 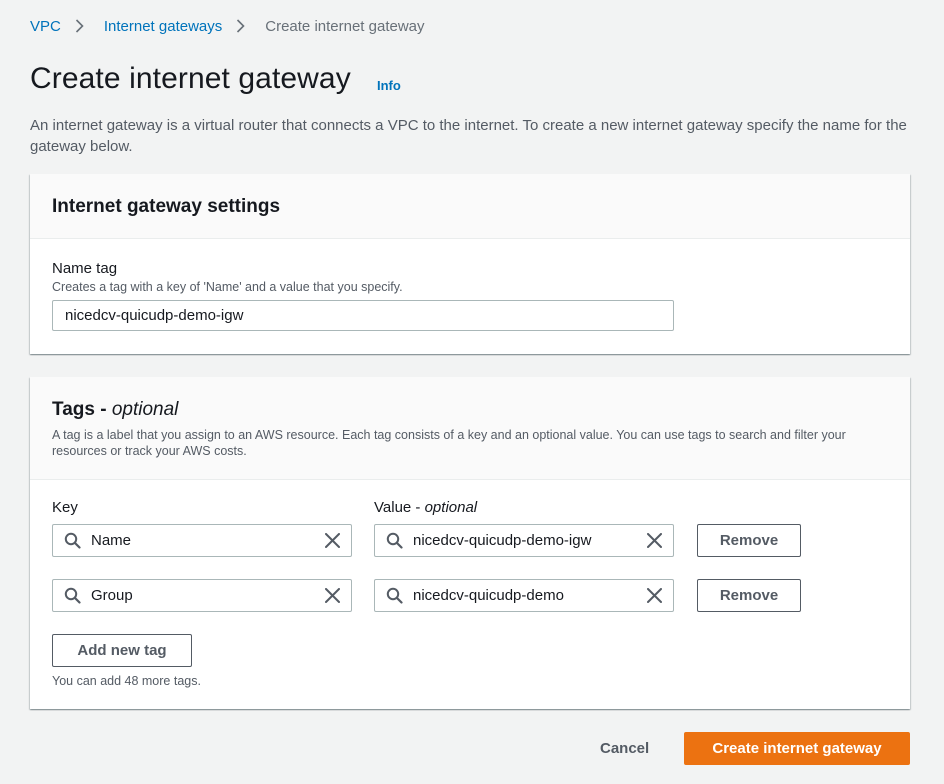 What do you see at coordinates (345, 26) in the screenshot?
I see `breadcrumb-current: Create internet gateway` at bounding box center [345, 26].